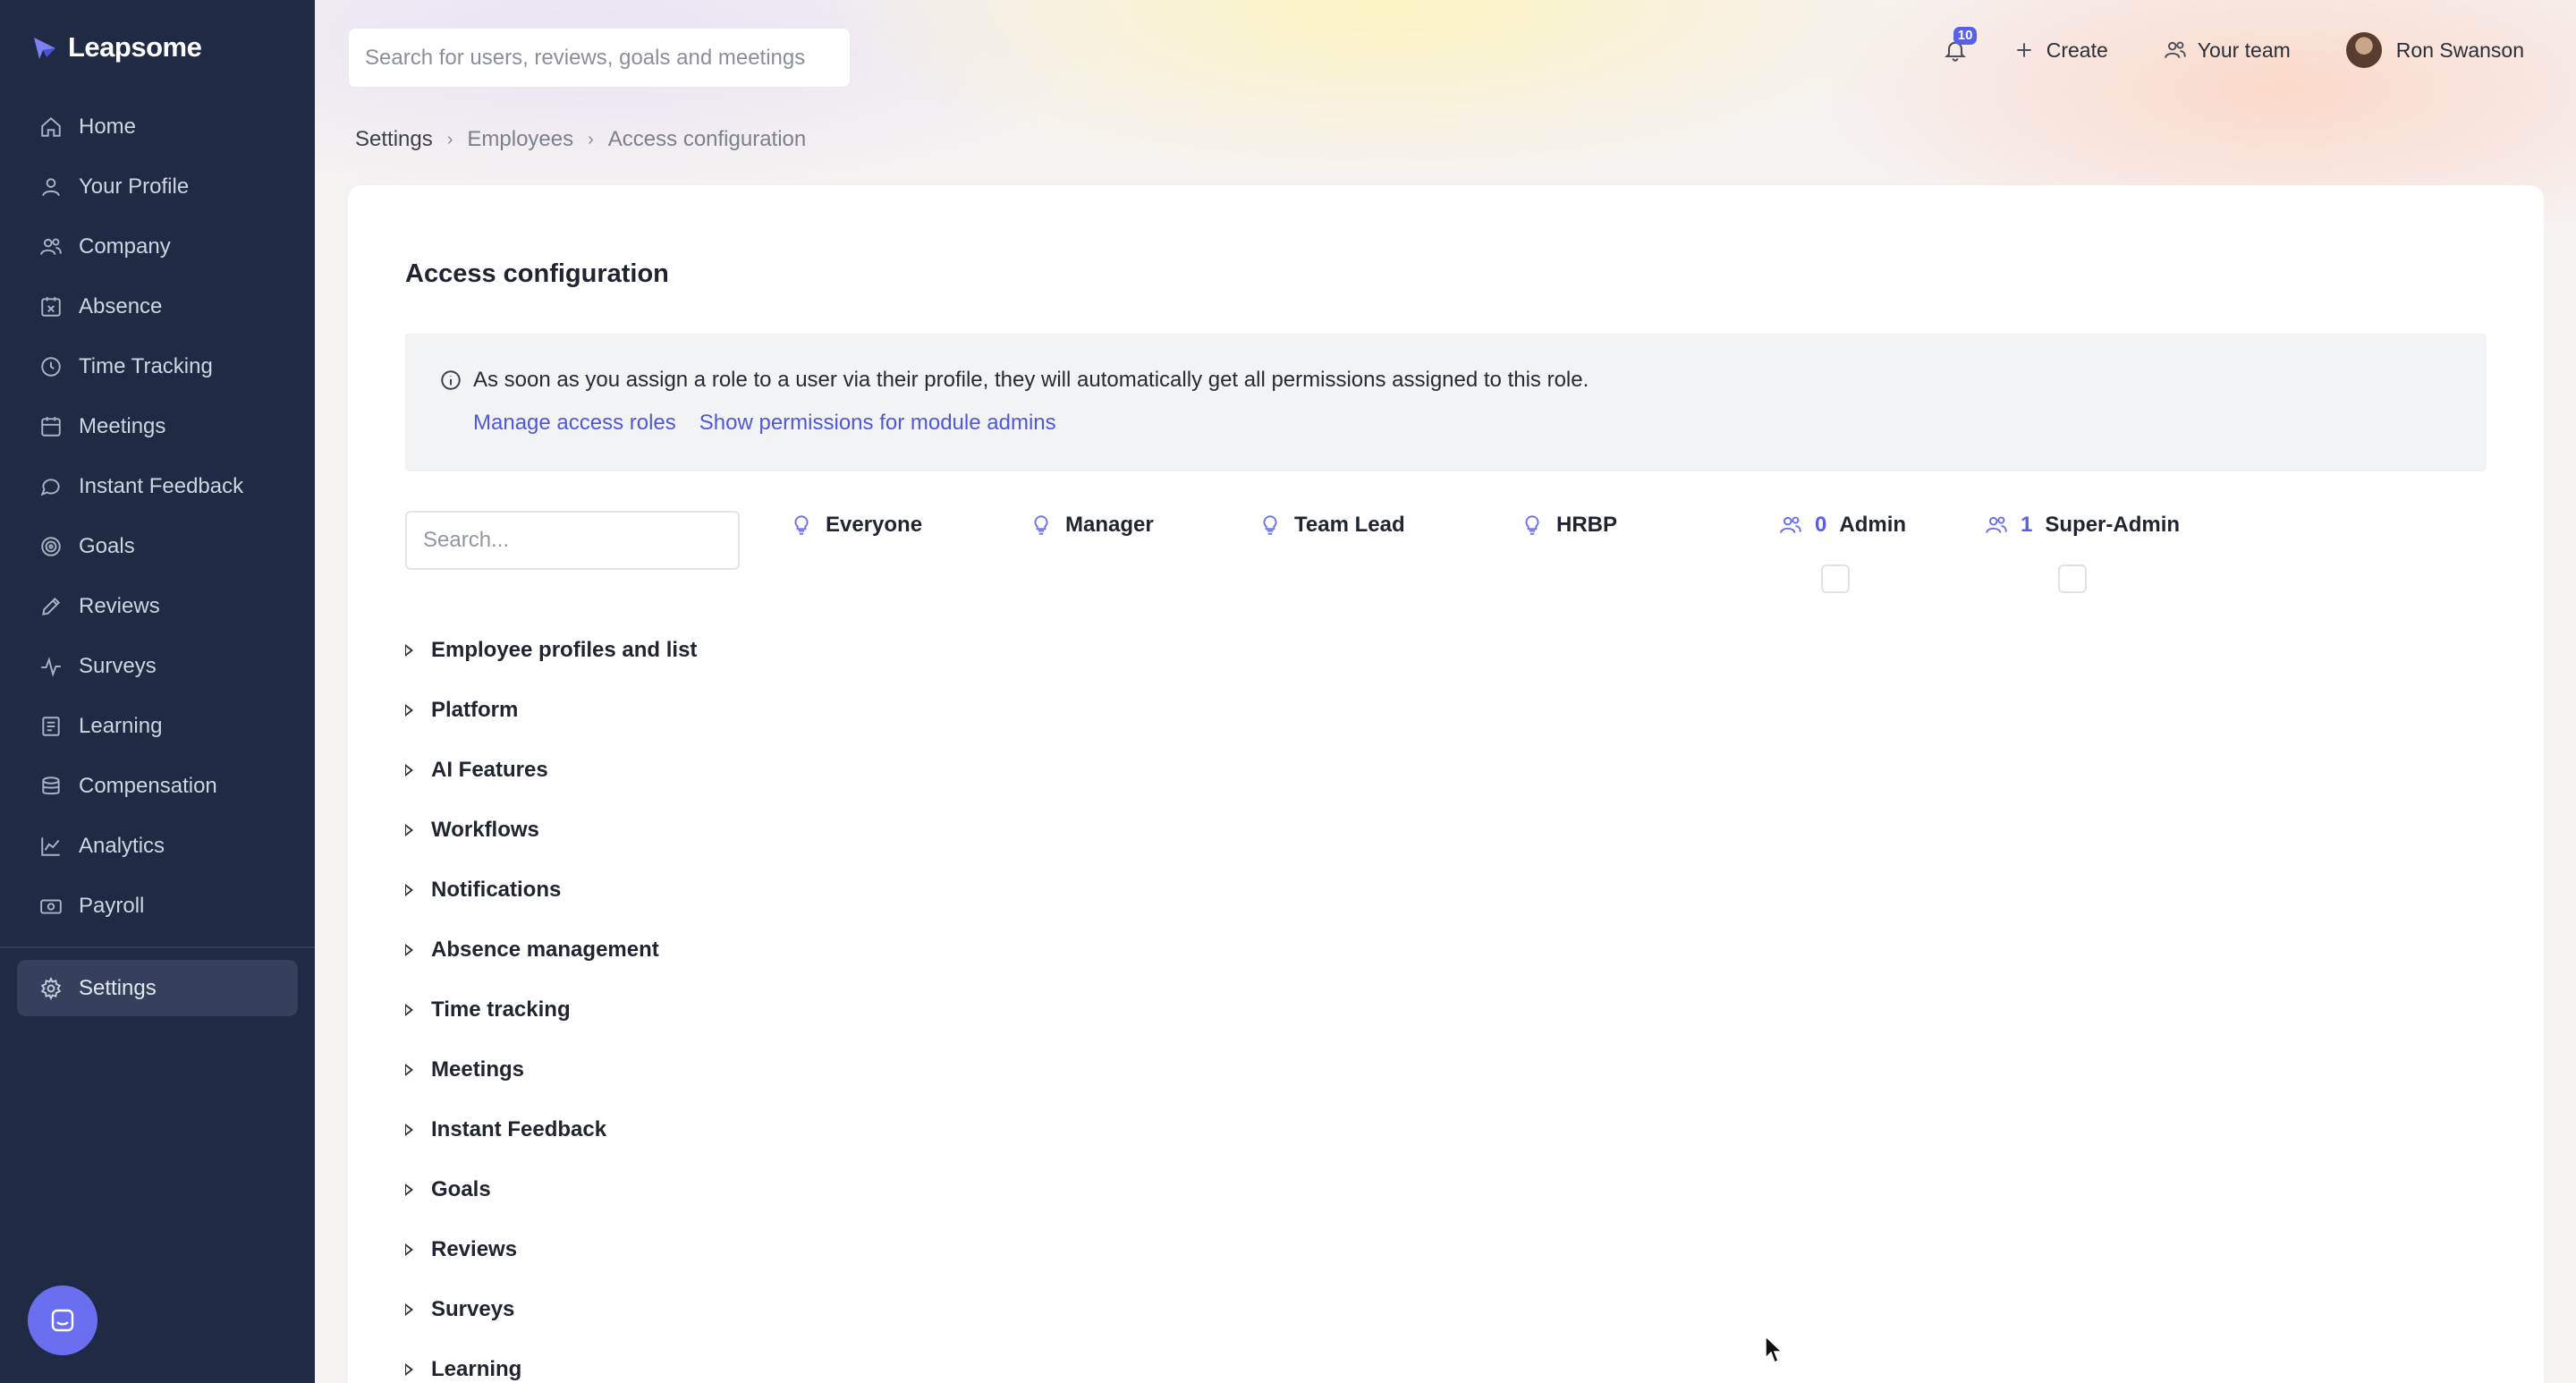  I want to click on sidebar-item-label: Settings, so click(118, 988).